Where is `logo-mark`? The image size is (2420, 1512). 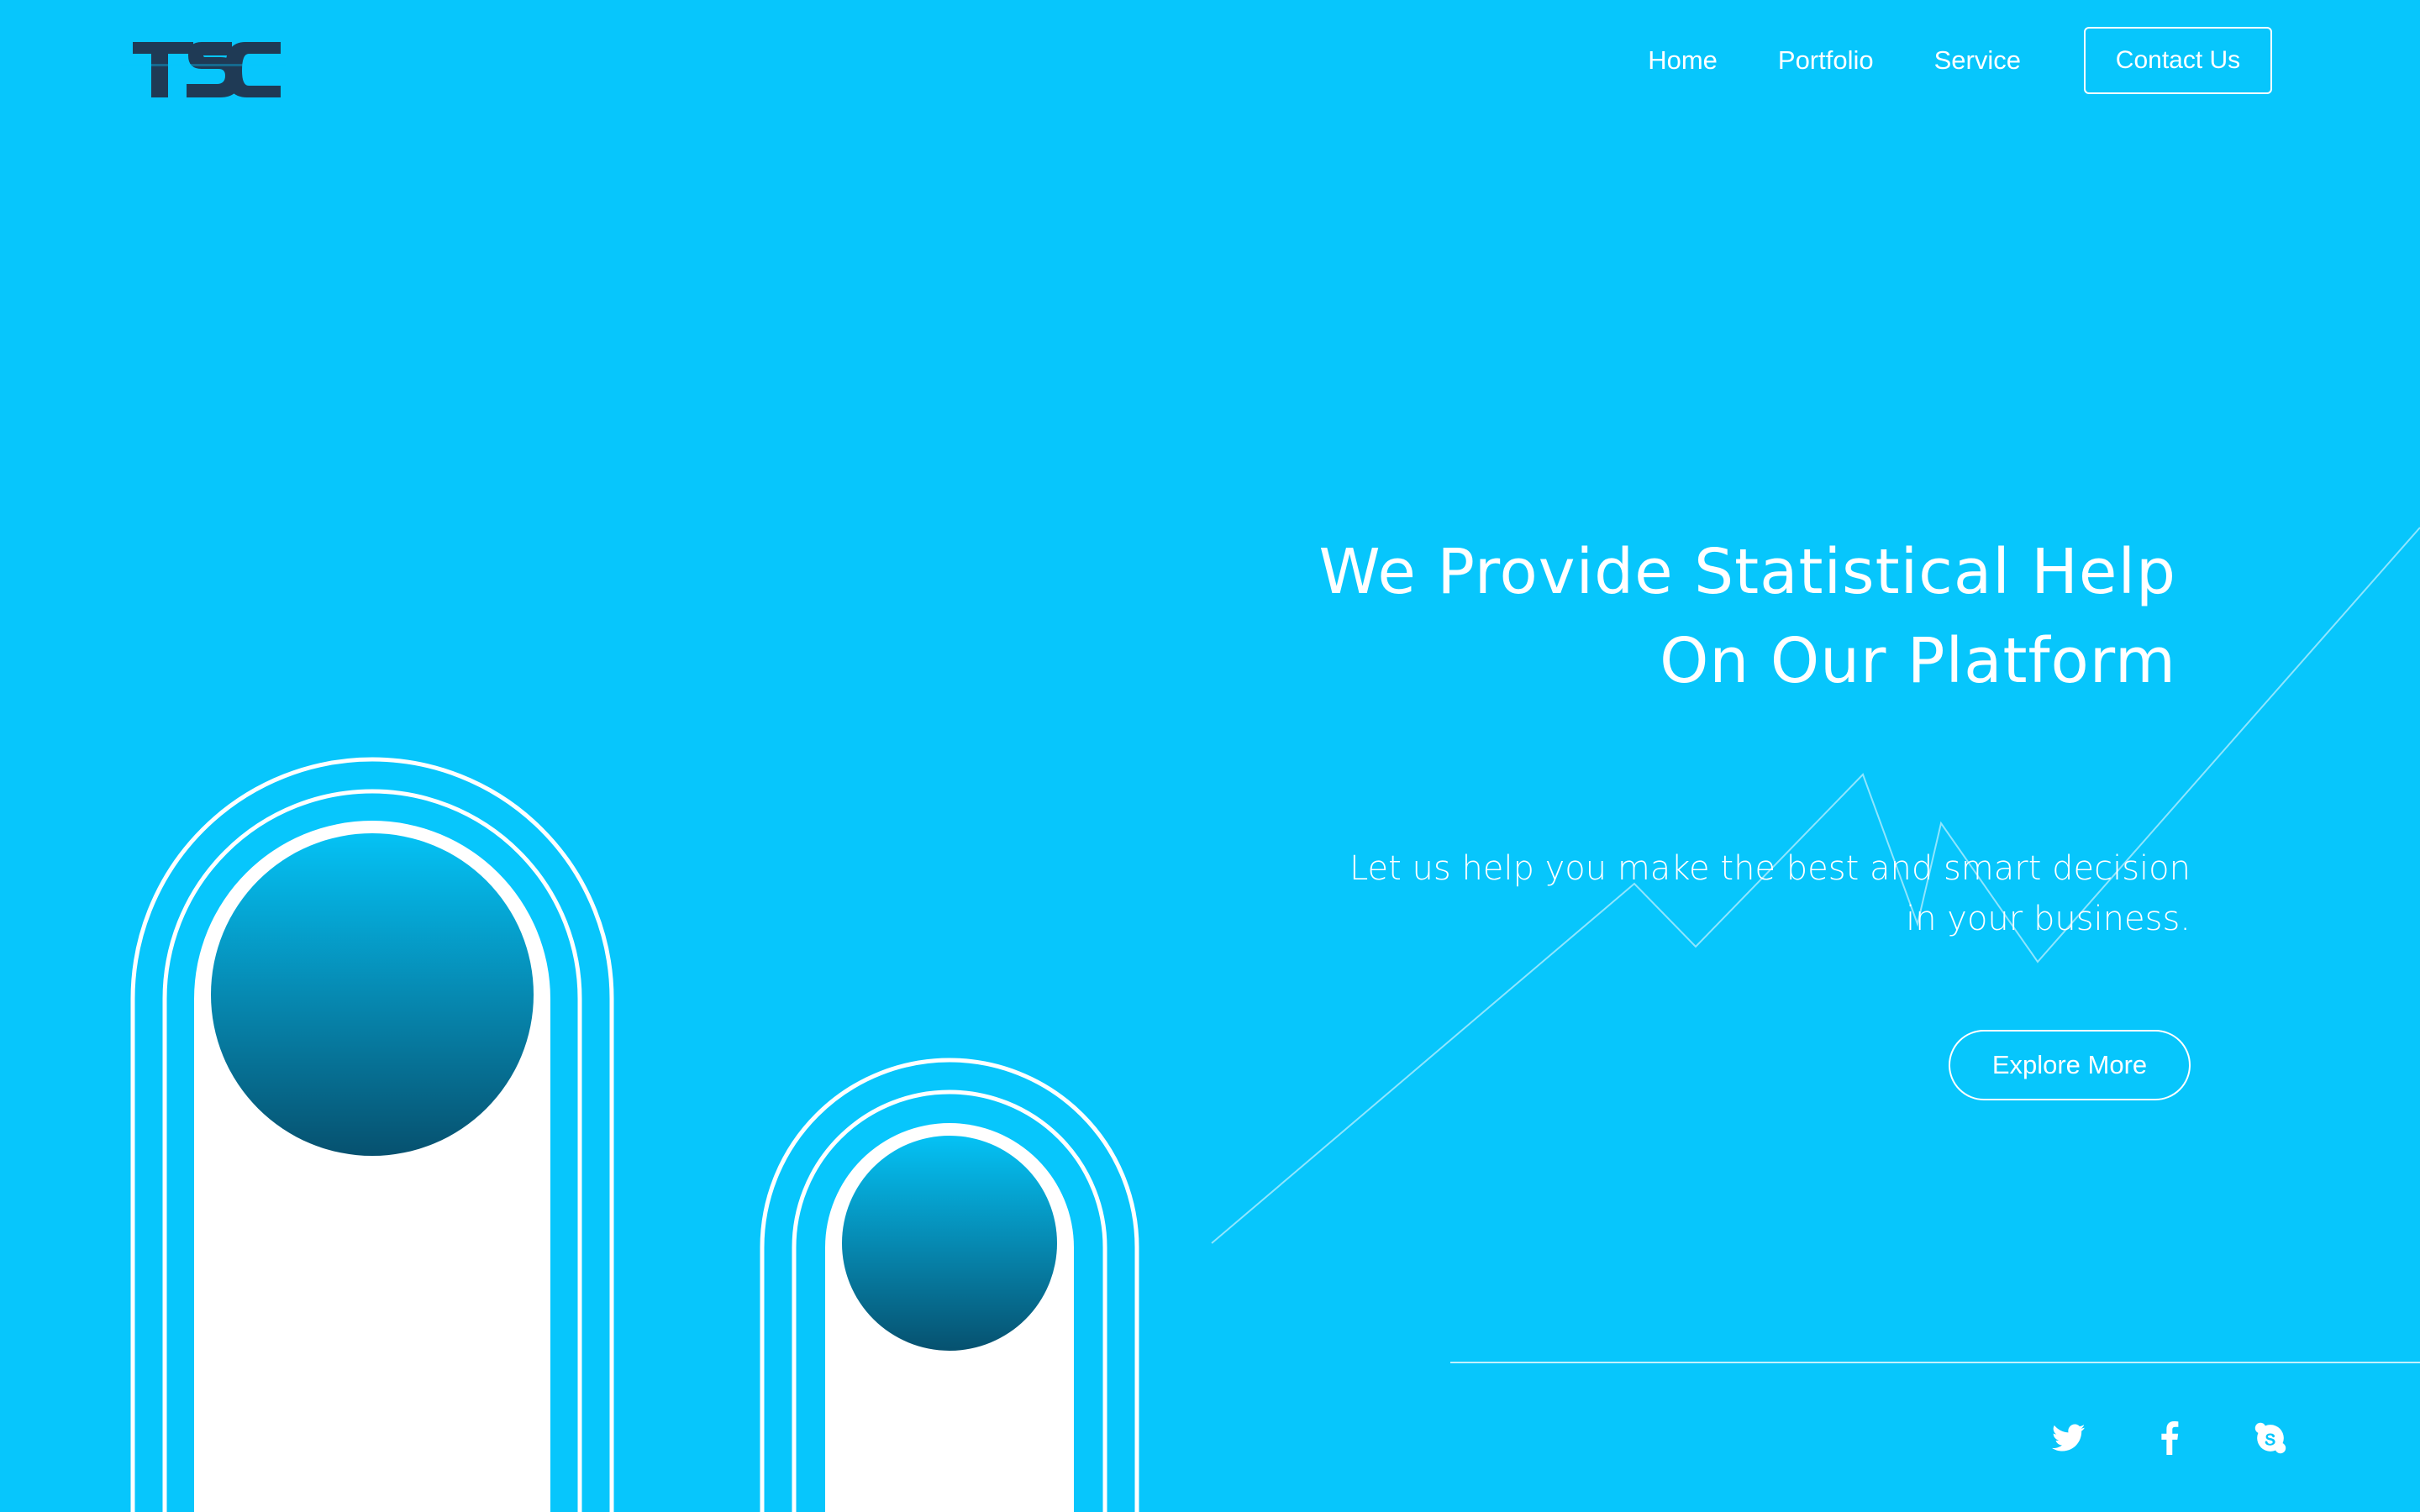
logo-mark is located at coordinates (203, 69).